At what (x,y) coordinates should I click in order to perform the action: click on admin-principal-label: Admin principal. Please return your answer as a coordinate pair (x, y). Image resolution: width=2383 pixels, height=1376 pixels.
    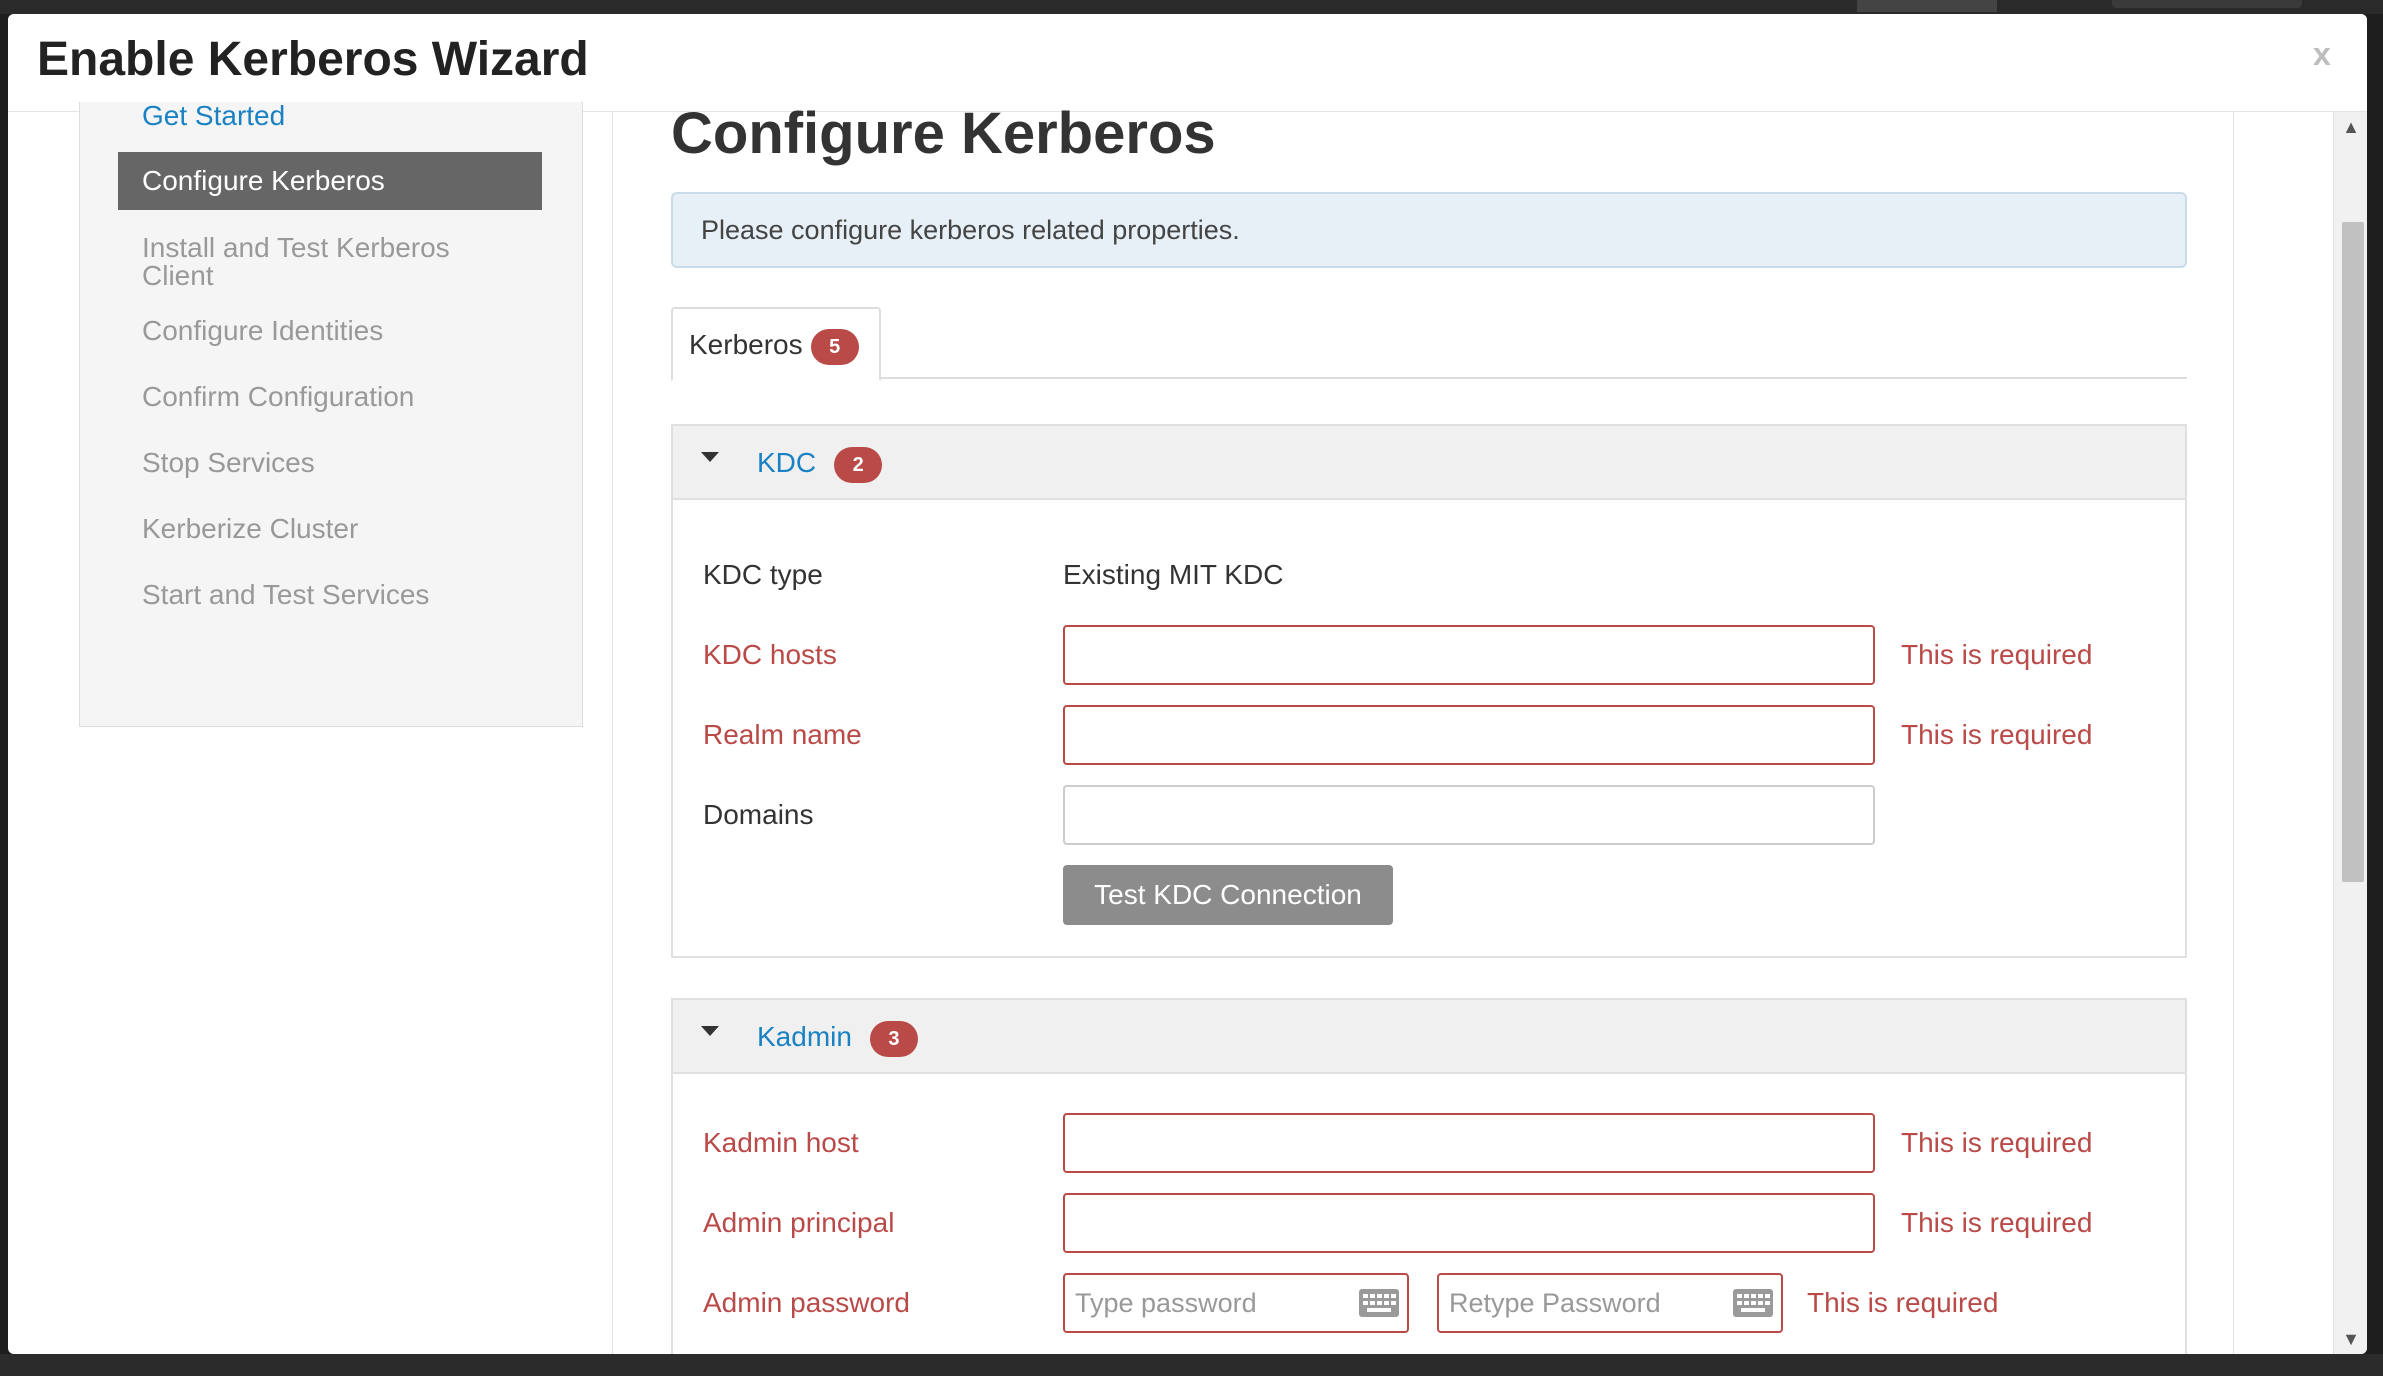
    Looking at the image, I should click on (799, 1222).